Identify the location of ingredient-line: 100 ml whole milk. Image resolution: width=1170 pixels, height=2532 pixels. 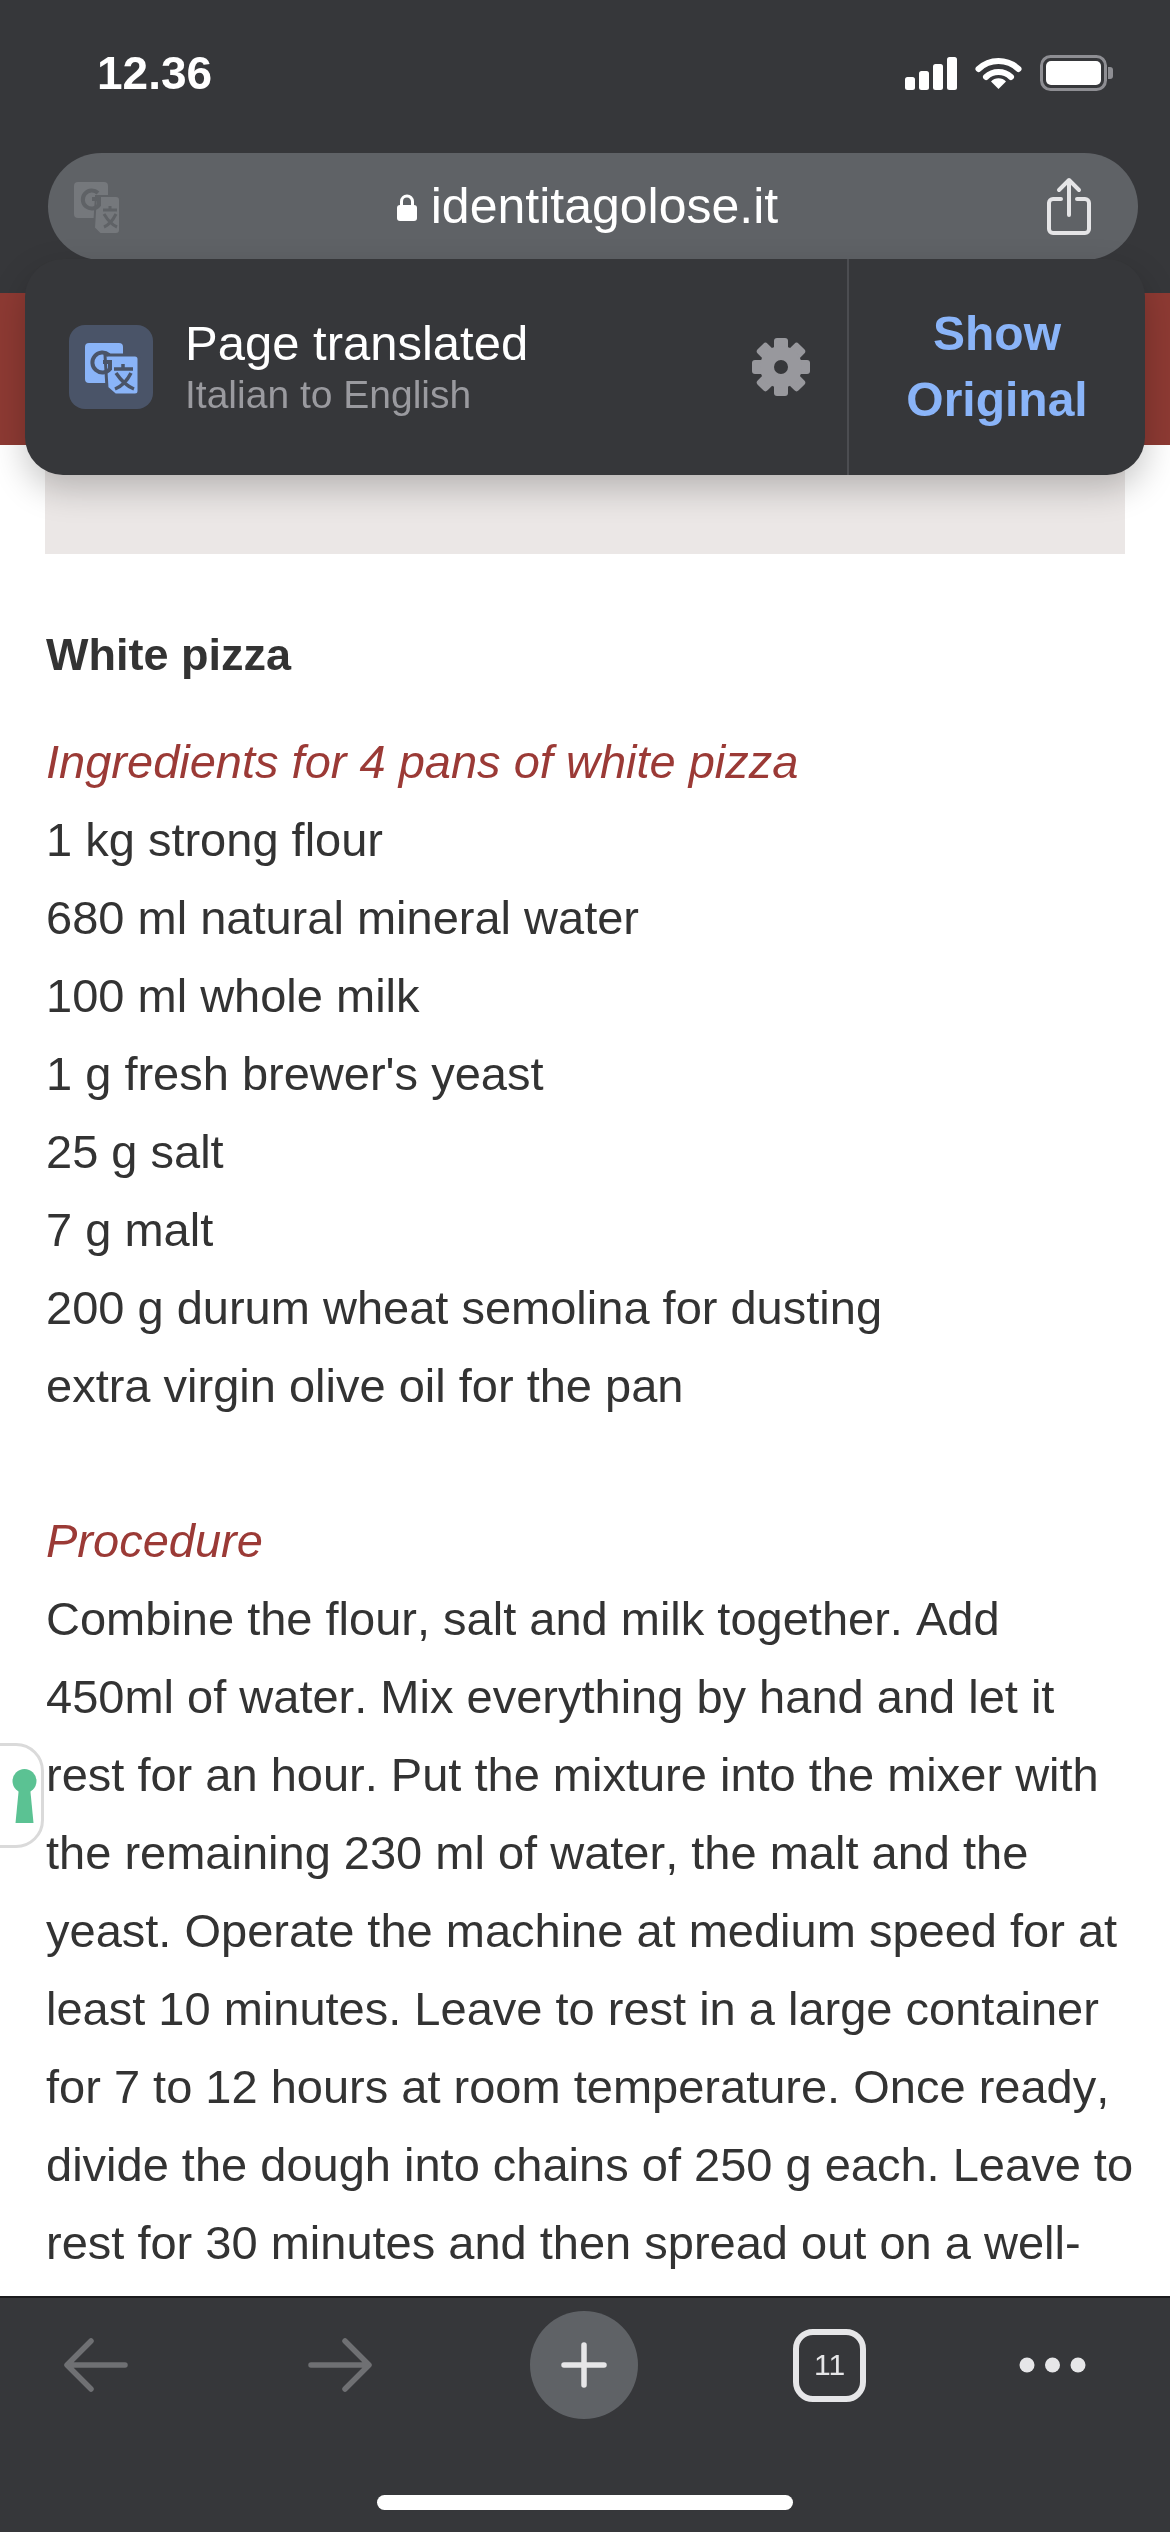
(233, 996).